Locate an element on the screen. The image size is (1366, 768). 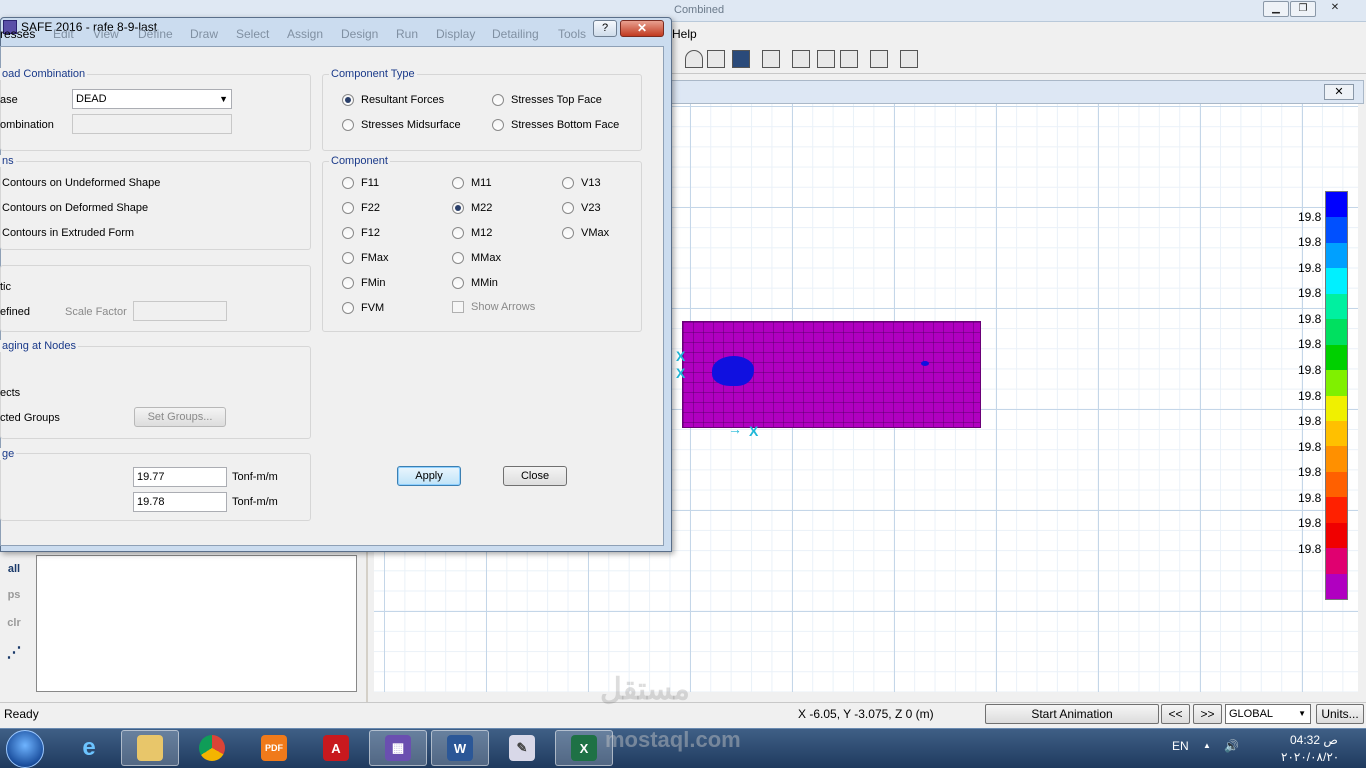
radio-f11 is located at coordinates (348, 183).